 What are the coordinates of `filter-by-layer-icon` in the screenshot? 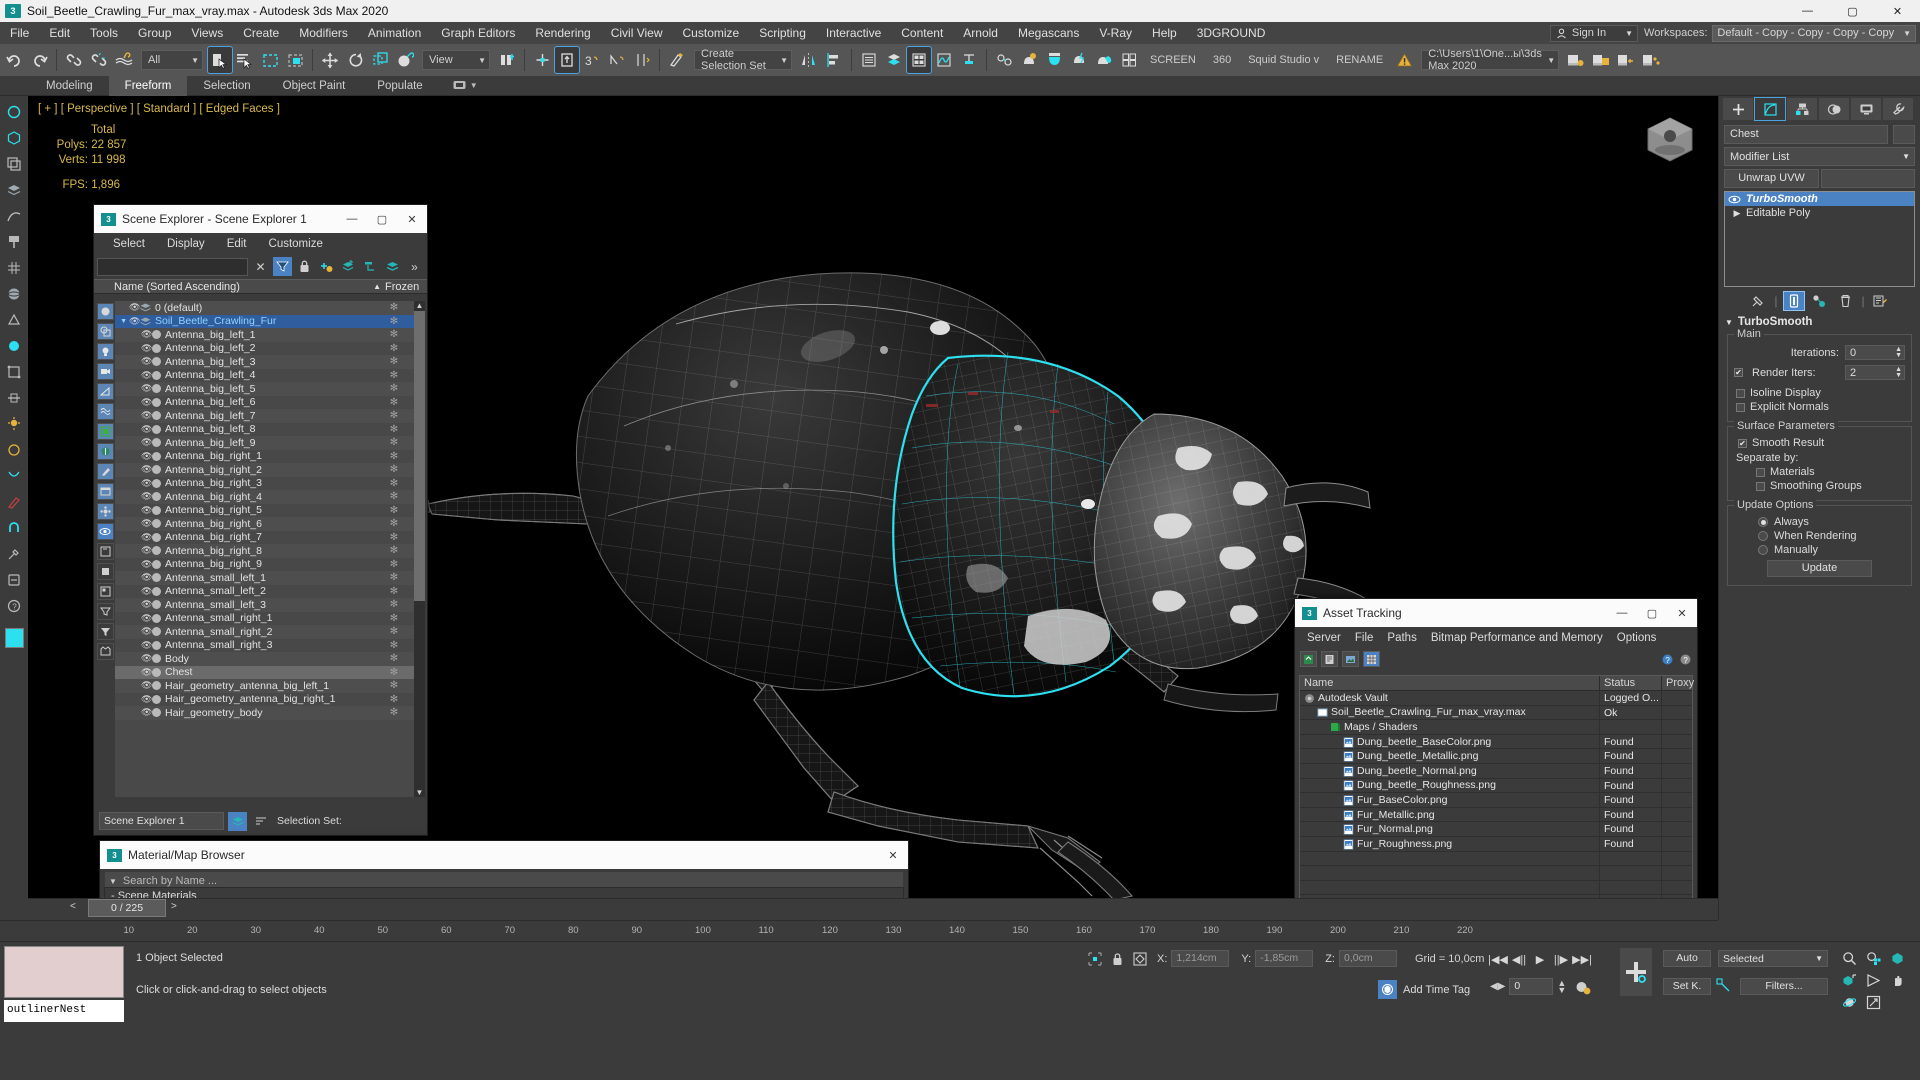 It's located at (105, 591).